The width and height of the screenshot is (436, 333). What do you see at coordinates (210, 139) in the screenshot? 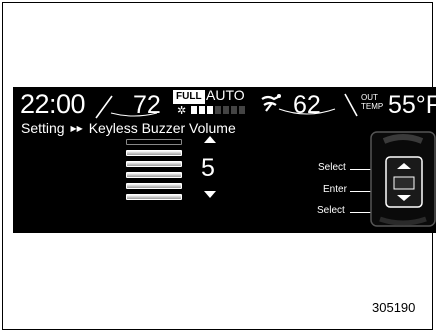
I see `up-arrow-icon` at bounding box center [210, 139].